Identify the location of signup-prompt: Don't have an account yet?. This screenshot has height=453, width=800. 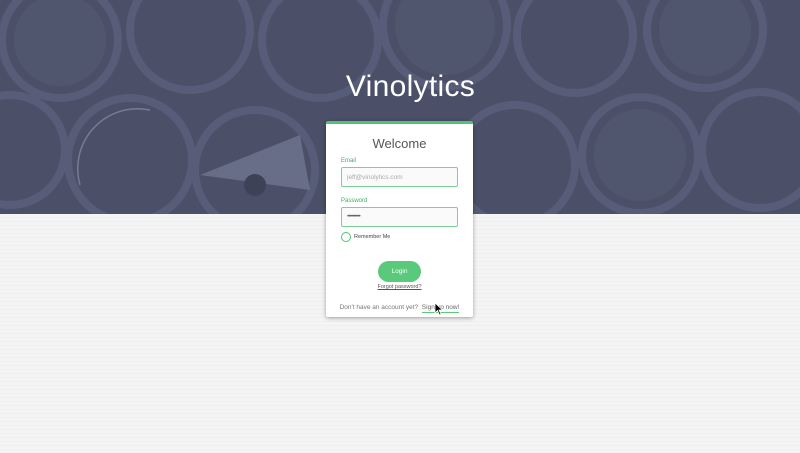
(379, 307).